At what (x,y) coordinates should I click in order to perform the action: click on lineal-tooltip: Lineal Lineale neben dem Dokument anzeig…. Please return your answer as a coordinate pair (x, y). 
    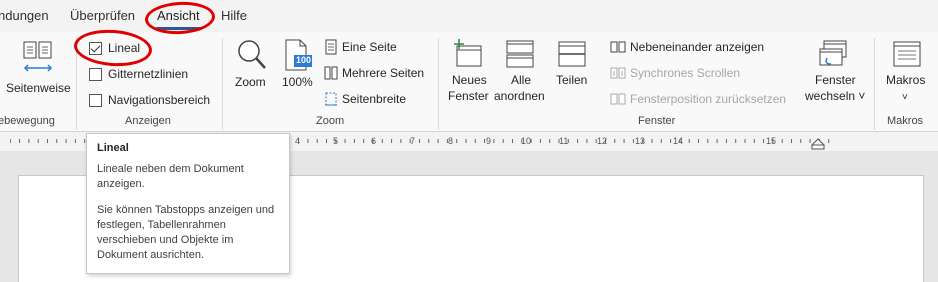
    Looking at the image, I should click on (188, 203).